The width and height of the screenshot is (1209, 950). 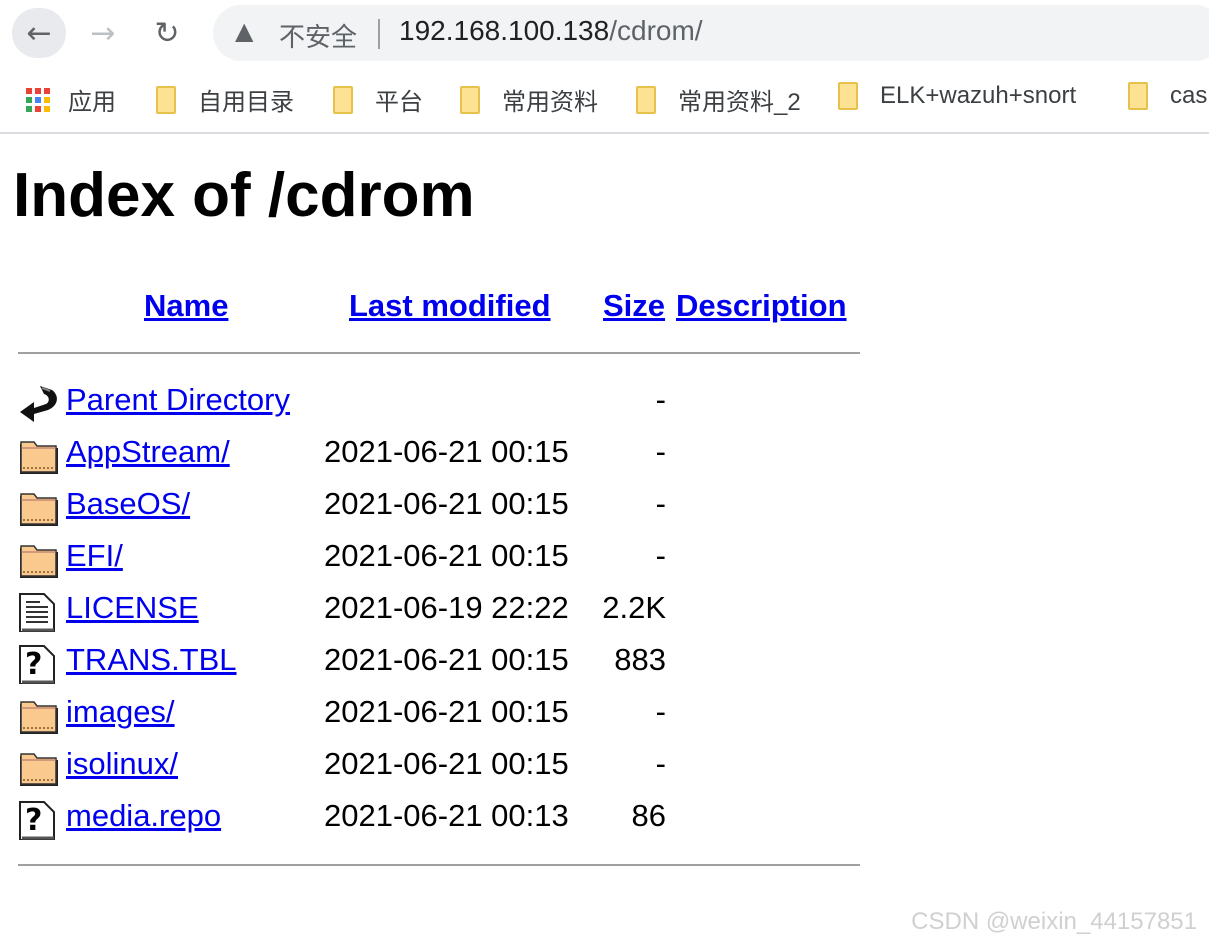 I want to click on entry-link: AppStream/, so click(x=148, y=452).